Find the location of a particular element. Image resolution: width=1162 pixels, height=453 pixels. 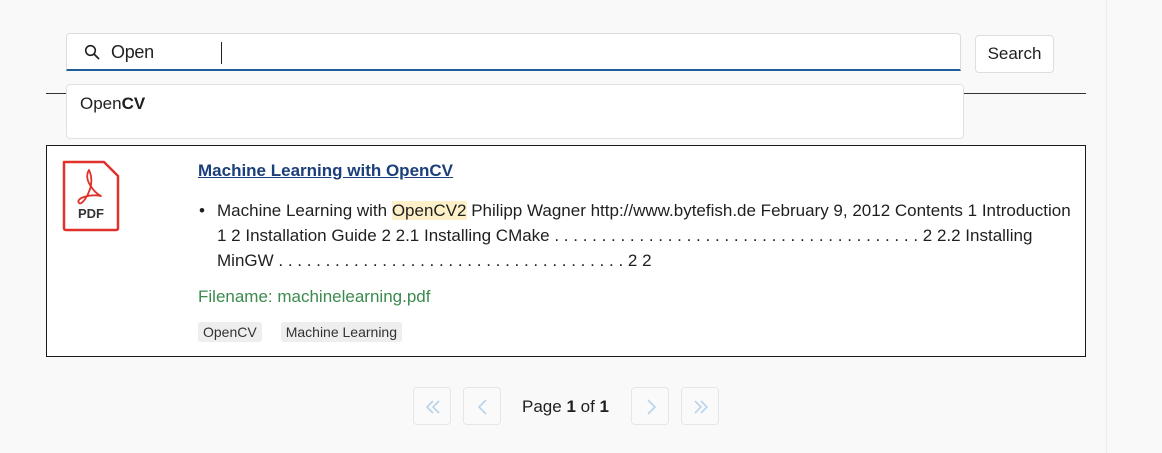

suggestion-item: OpenCV is located at coordinates (112, 104).